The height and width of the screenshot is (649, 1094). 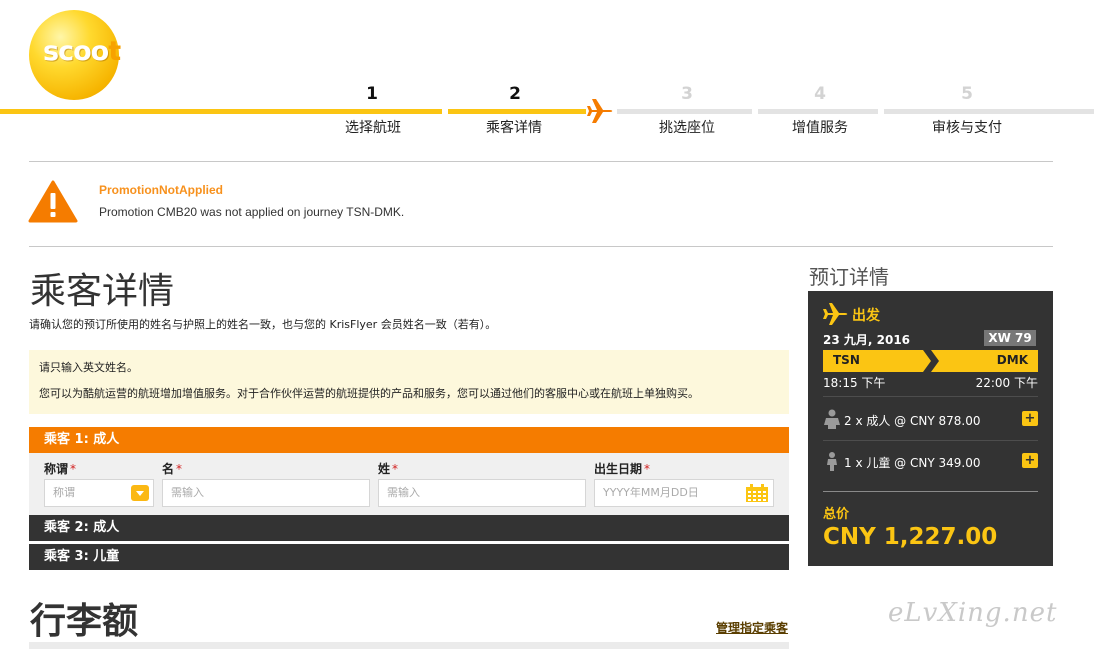 What do you see at coordinates (82, 51) in the screenshot?
I see `logo-text: scoot` at bounding box center [82, 51].